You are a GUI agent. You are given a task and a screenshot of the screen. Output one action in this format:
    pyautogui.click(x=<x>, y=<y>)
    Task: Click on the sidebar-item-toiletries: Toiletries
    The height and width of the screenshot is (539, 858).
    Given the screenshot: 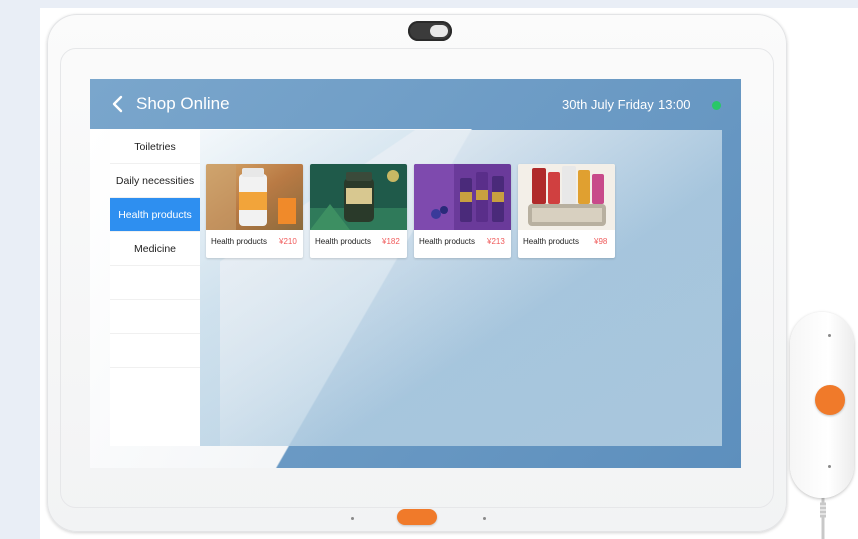 What is the action you would take?
    pyautogui.click(x=155, y=147)
    